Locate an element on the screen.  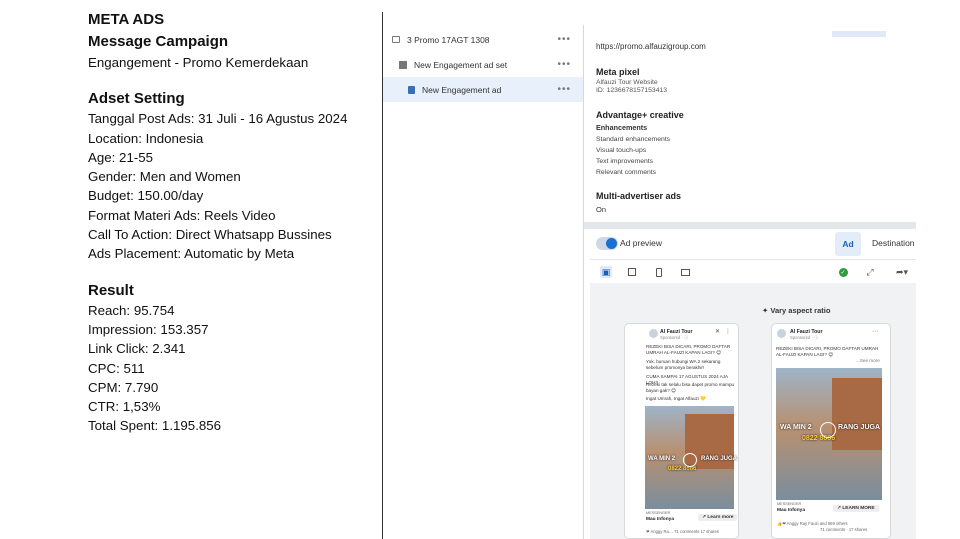
result-line: Total Spent: 1.195.856 is located at coordinates (155, 426).